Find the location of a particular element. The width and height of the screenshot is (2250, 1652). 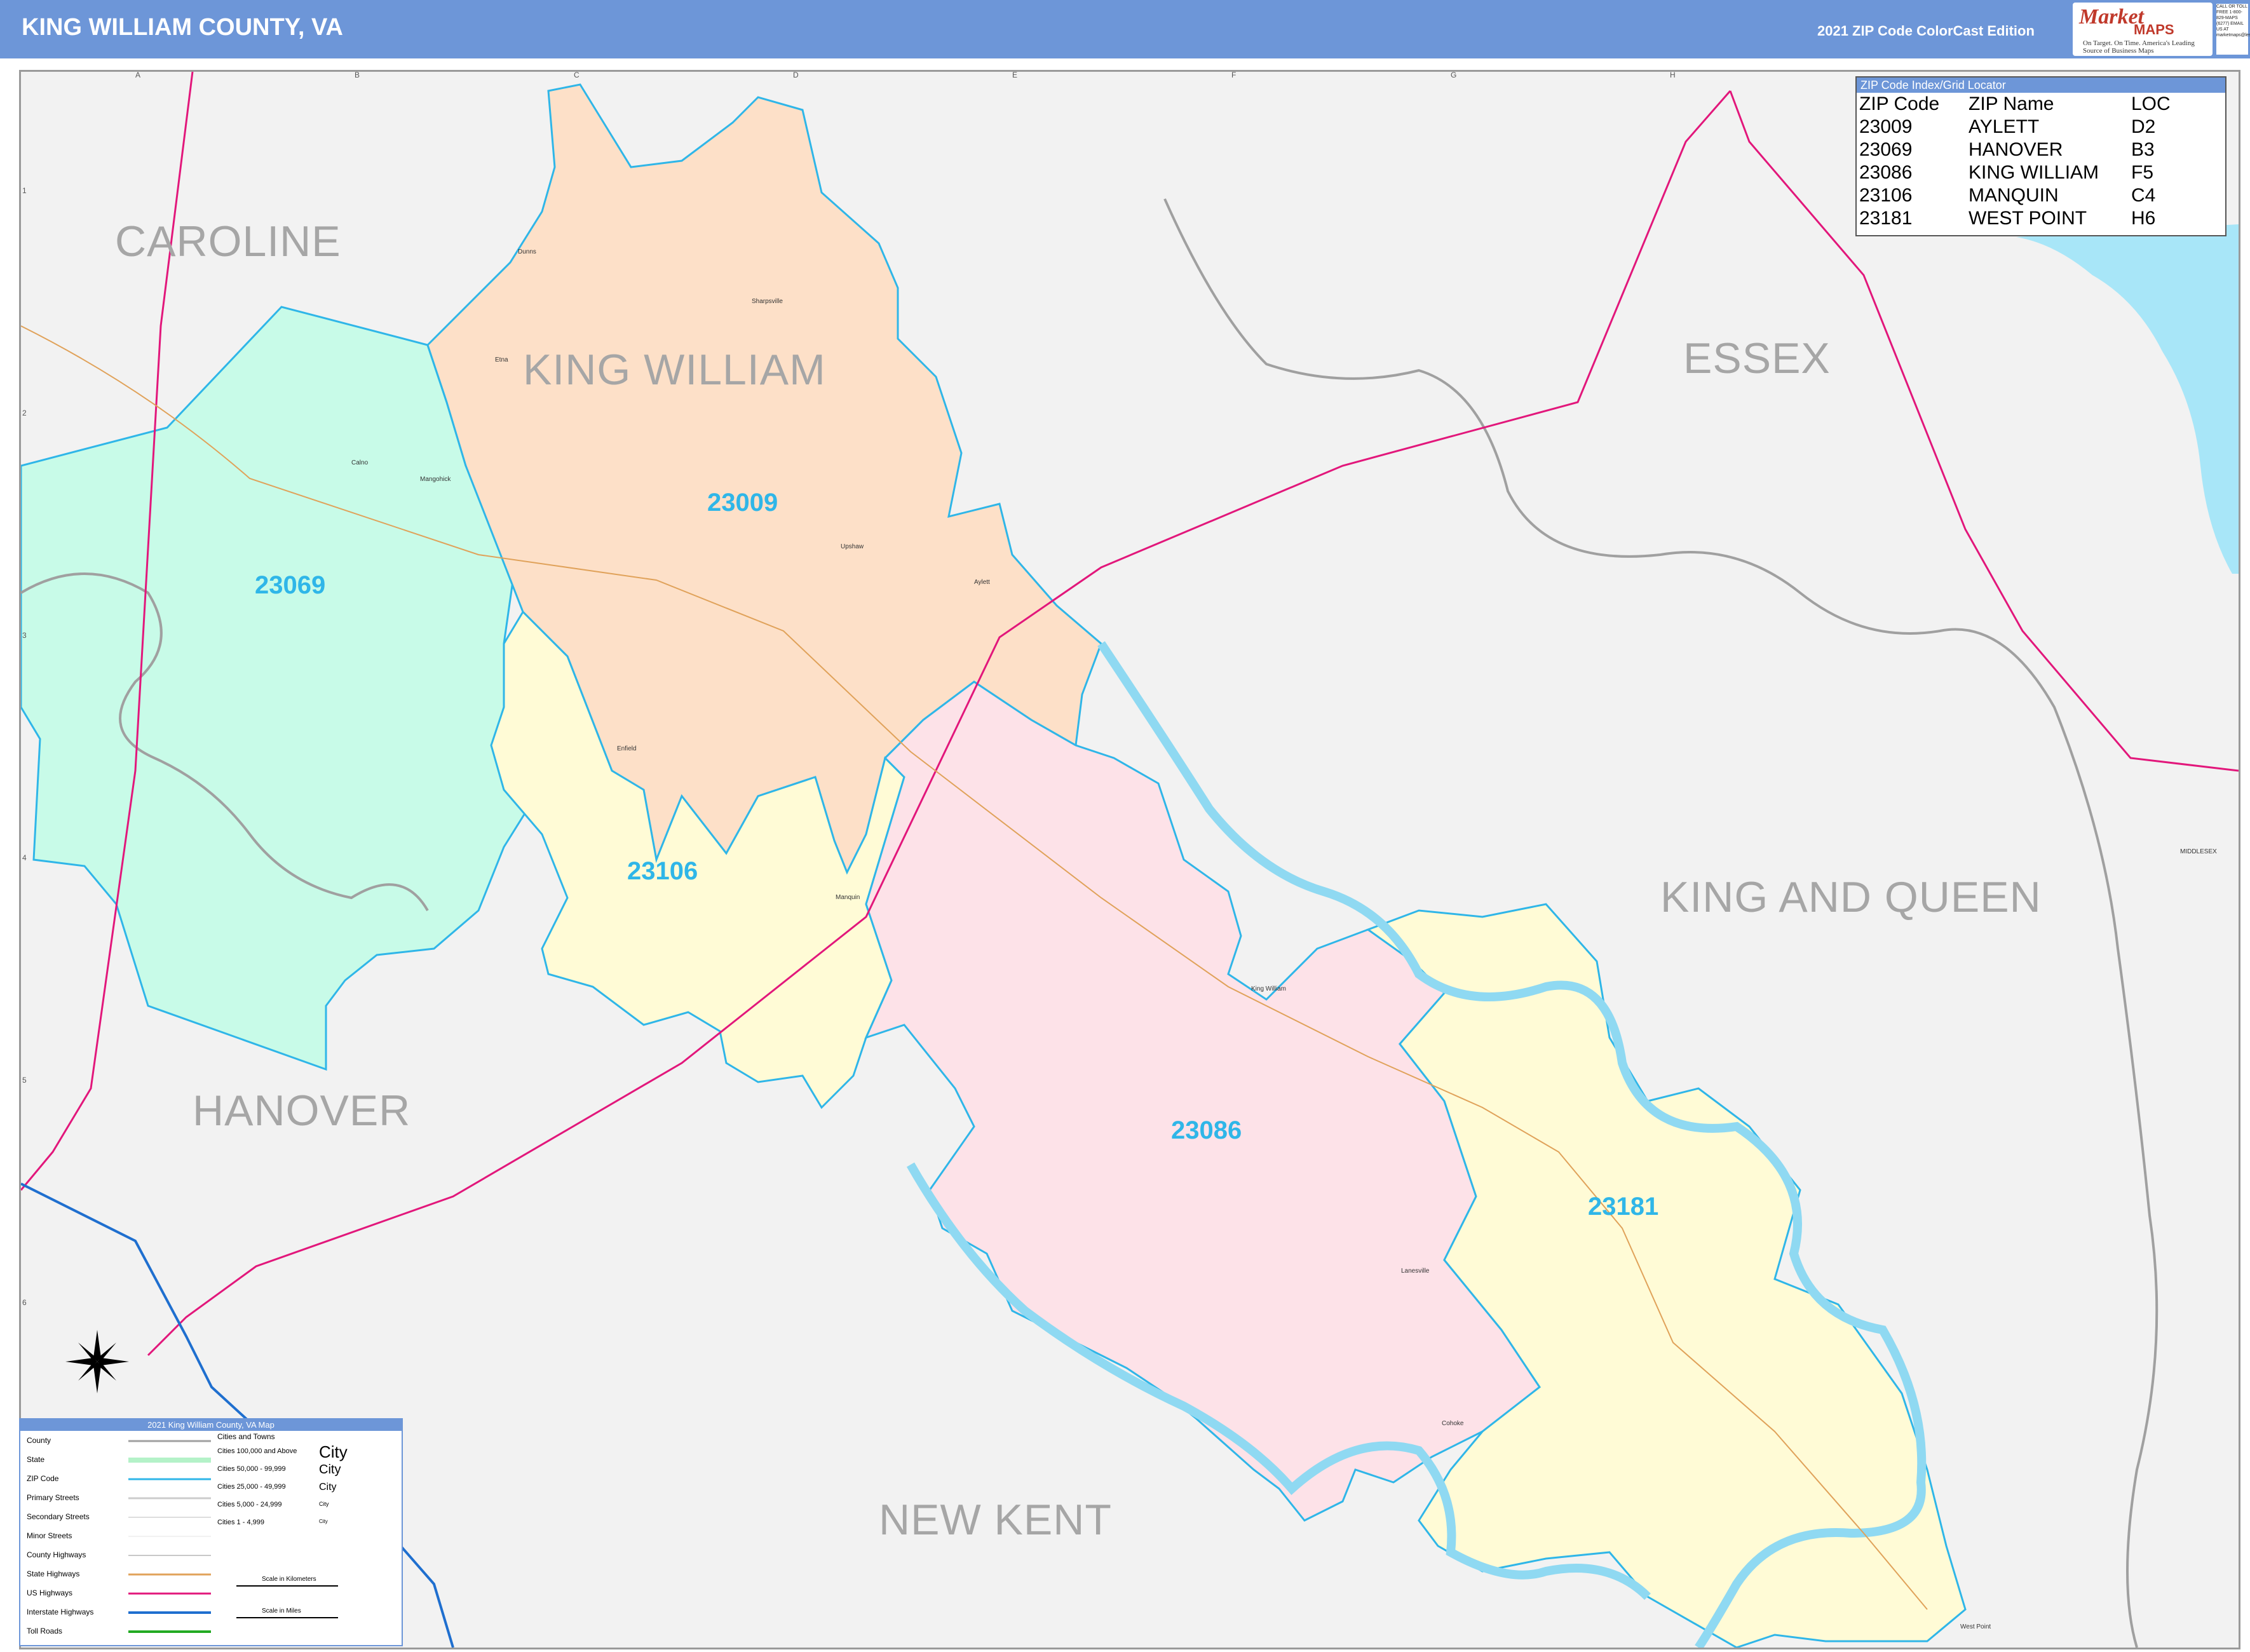

zip-label-23181: 23181 is located at coordinates (1623, 1207).